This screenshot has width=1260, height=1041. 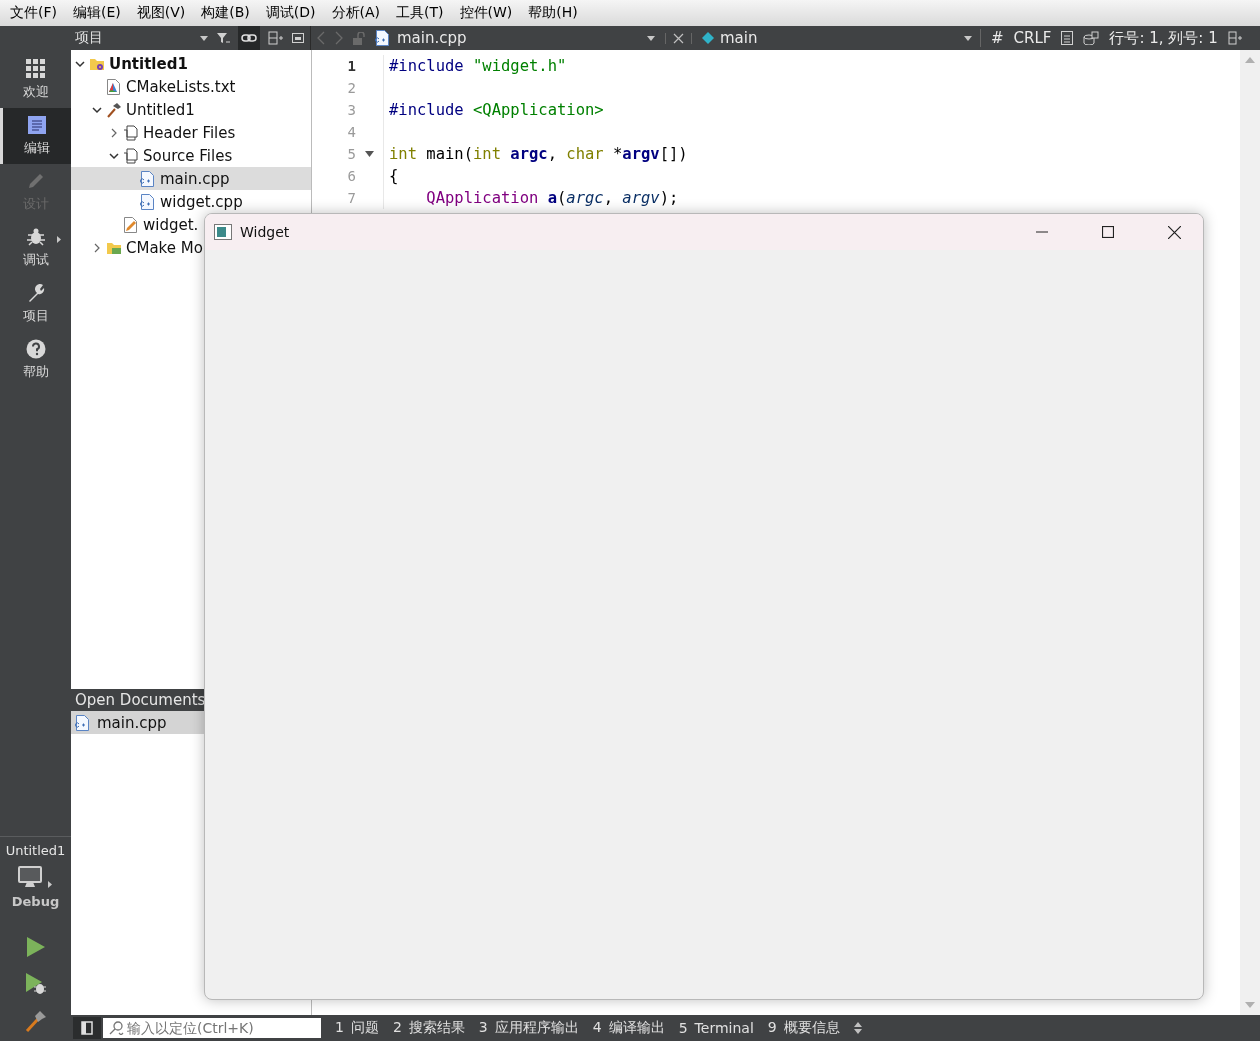 I want to click on output-tab: 2 搜索结果, so click(x=428, y=1028).